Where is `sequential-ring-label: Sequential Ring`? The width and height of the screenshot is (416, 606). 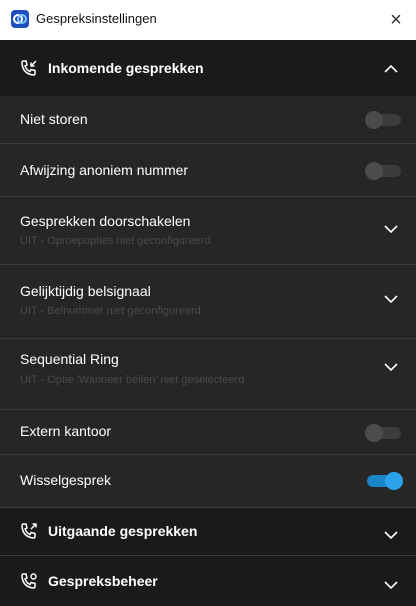
sequential-ring-label: Sequential Ring is located at coordinates (69, 359).